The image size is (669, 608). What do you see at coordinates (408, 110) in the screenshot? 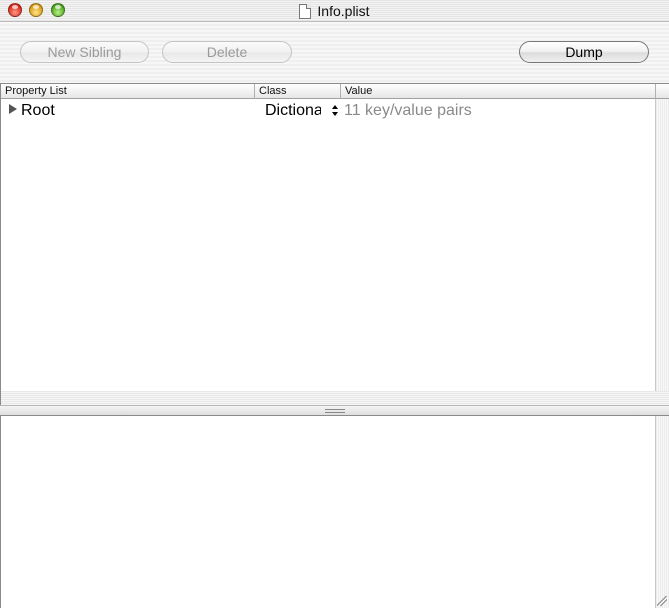
I see `row-value-label: 11 key/value pairs` at bounding box center [408, 110].